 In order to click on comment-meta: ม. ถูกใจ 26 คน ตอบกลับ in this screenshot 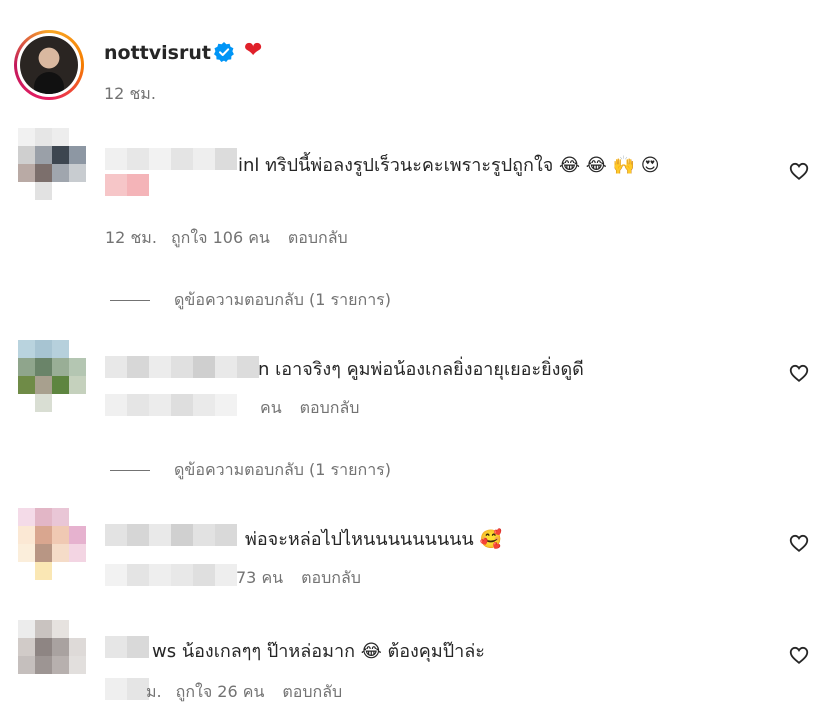, I will do `click(244, 692)`.